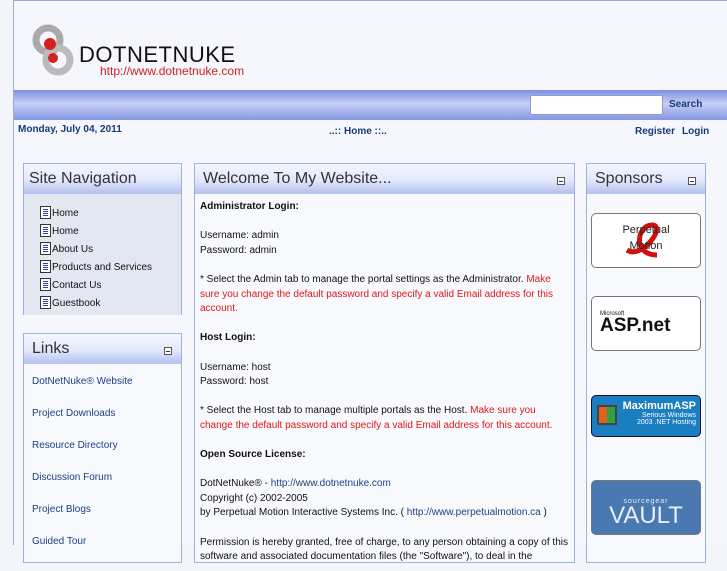 This screenshot has width=727, height=571. Describe the element at coordinates (228, 338) in the screenshot. I see `host-heading: Host Login:` at that location.